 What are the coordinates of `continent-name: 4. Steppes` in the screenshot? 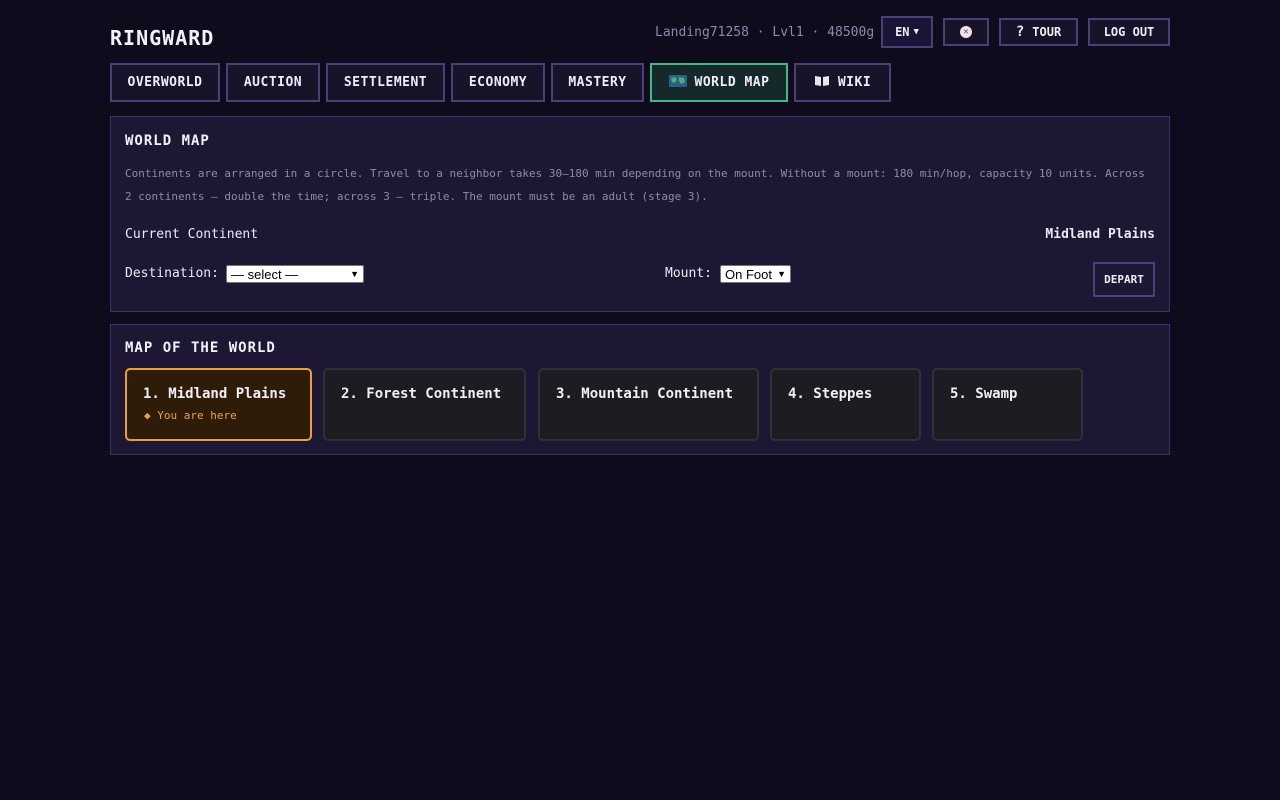 It's located at (830, 394).